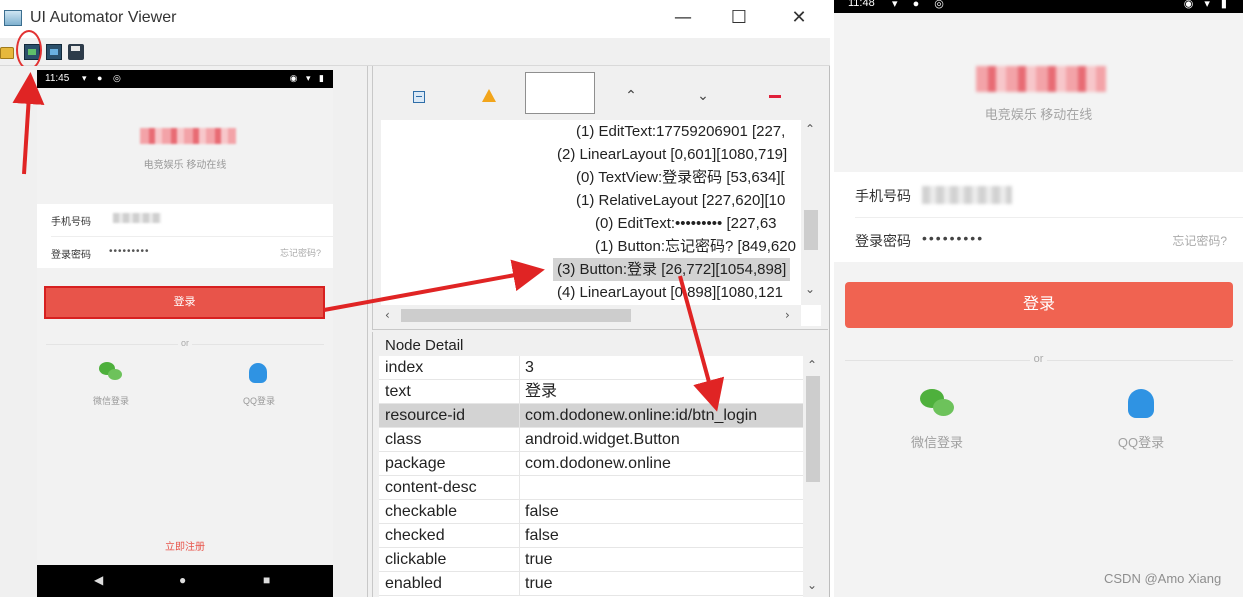  What do you see at coordinates (54, 52) in the screenshot?
I see `device-screenshot-compressed-icon` at bounding box center [54, 52].